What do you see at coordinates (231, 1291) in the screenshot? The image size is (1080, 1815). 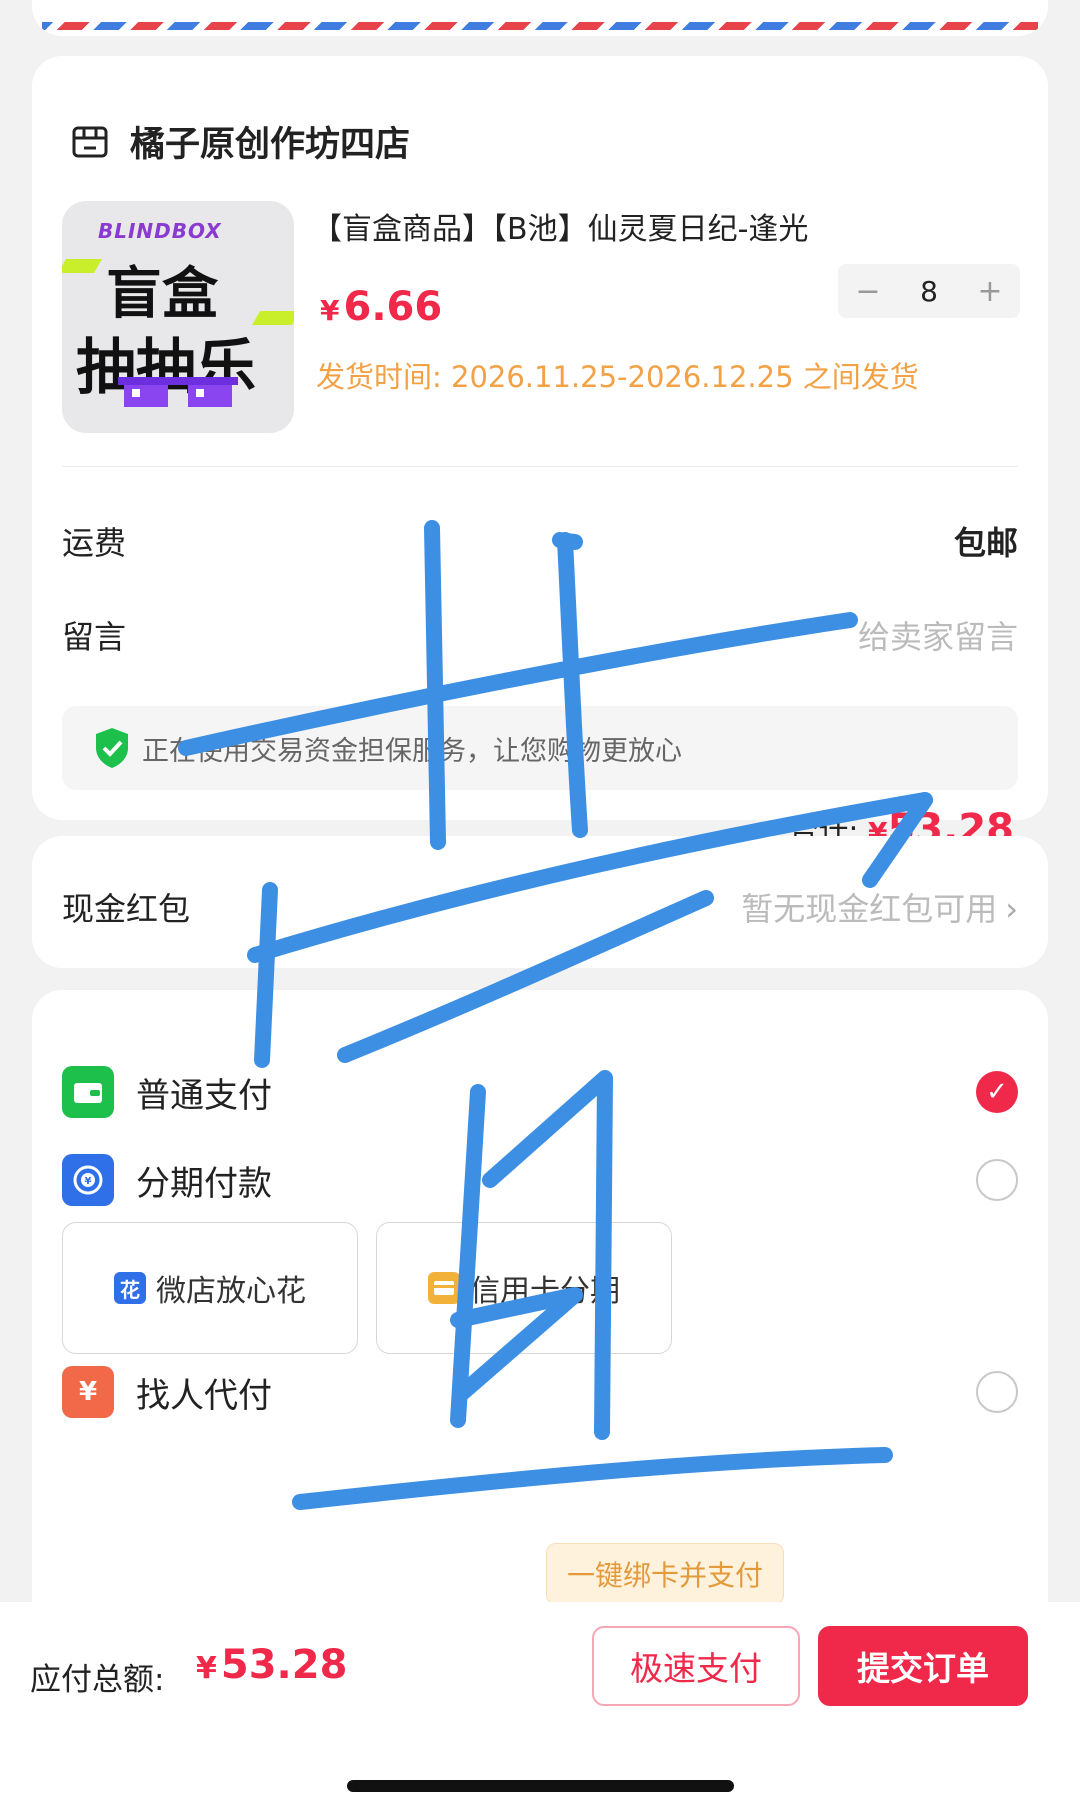 I see `option-label: 微店放心花` at bounding box center [231, 1291].